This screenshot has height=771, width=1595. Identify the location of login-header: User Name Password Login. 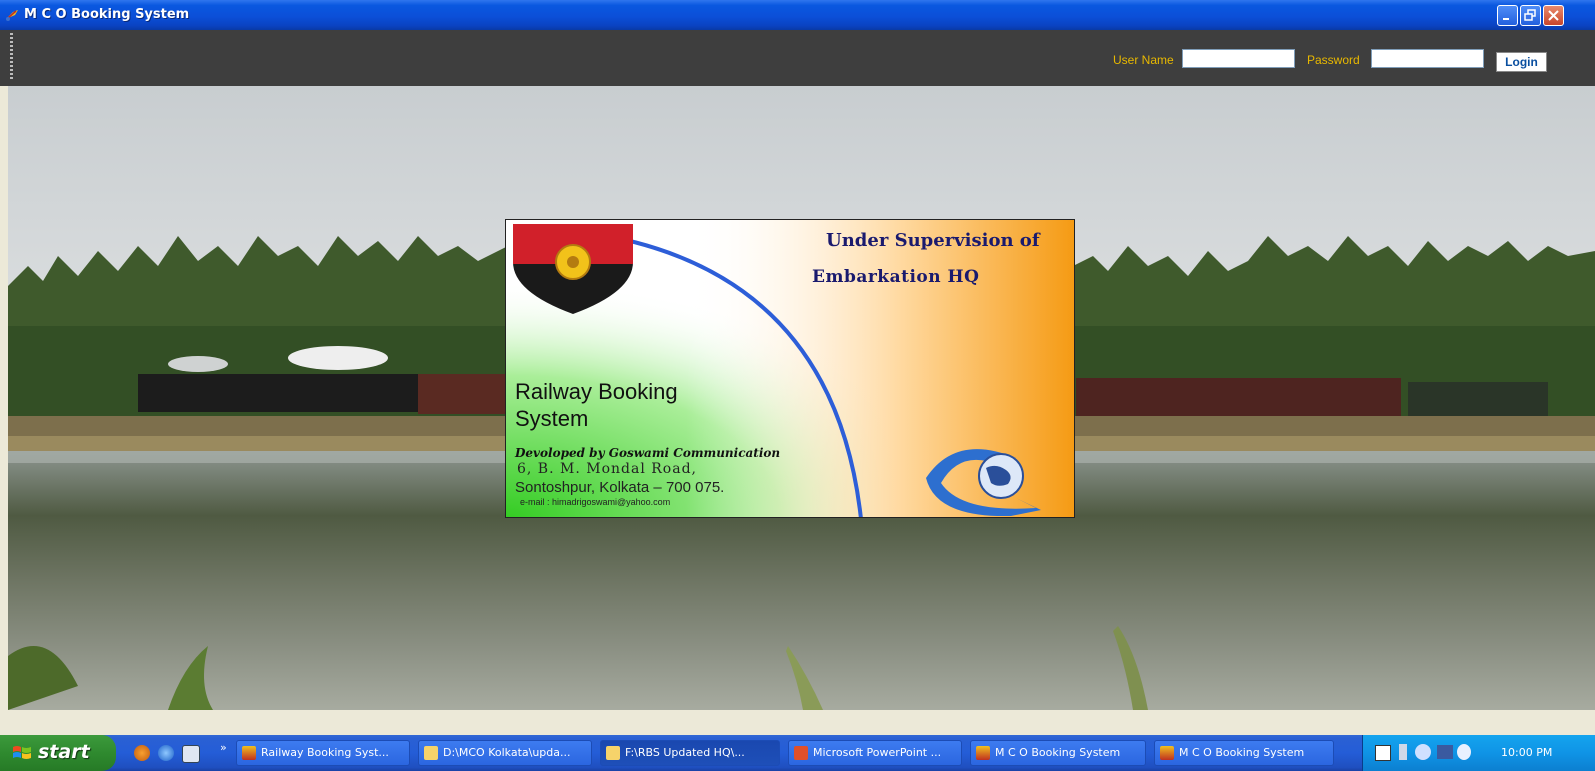
(797, 58).